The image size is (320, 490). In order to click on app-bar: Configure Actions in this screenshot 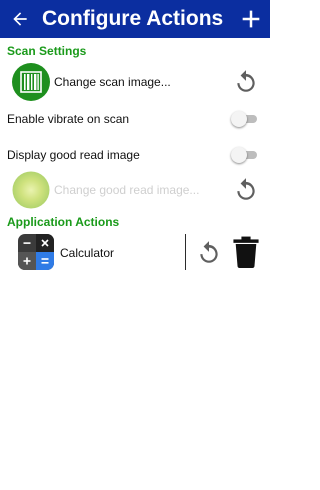, I will do `click(135, 19)`.